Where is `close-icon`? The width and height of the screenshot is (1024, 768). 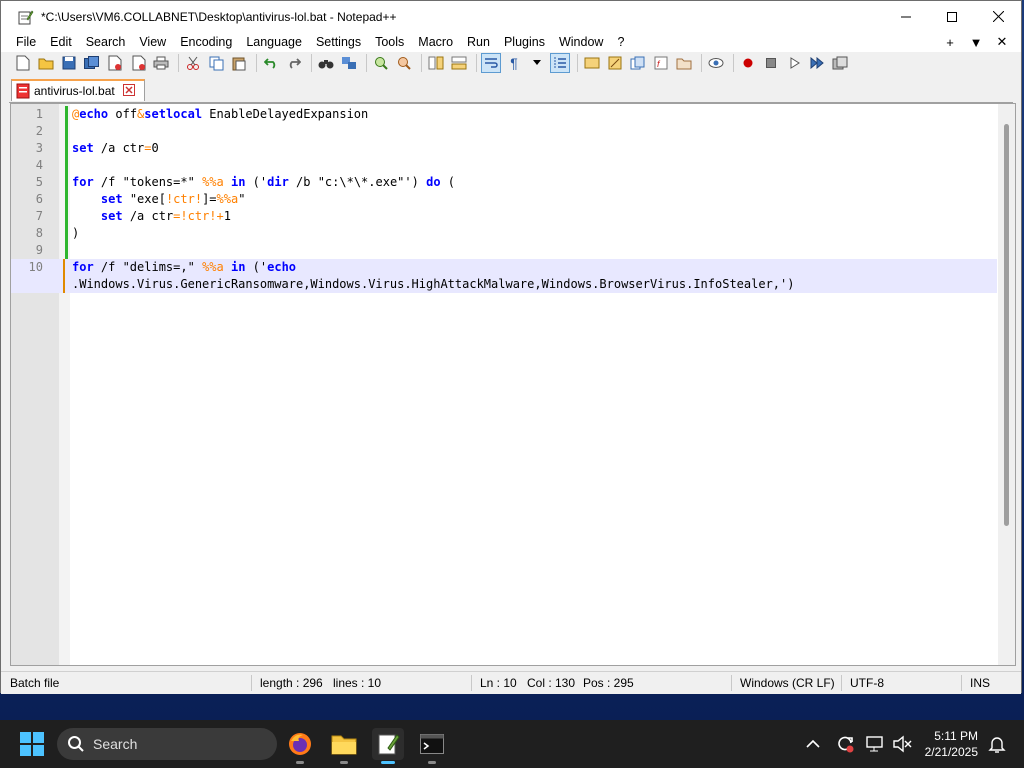 close-icon is located at coordinates (128, 89).